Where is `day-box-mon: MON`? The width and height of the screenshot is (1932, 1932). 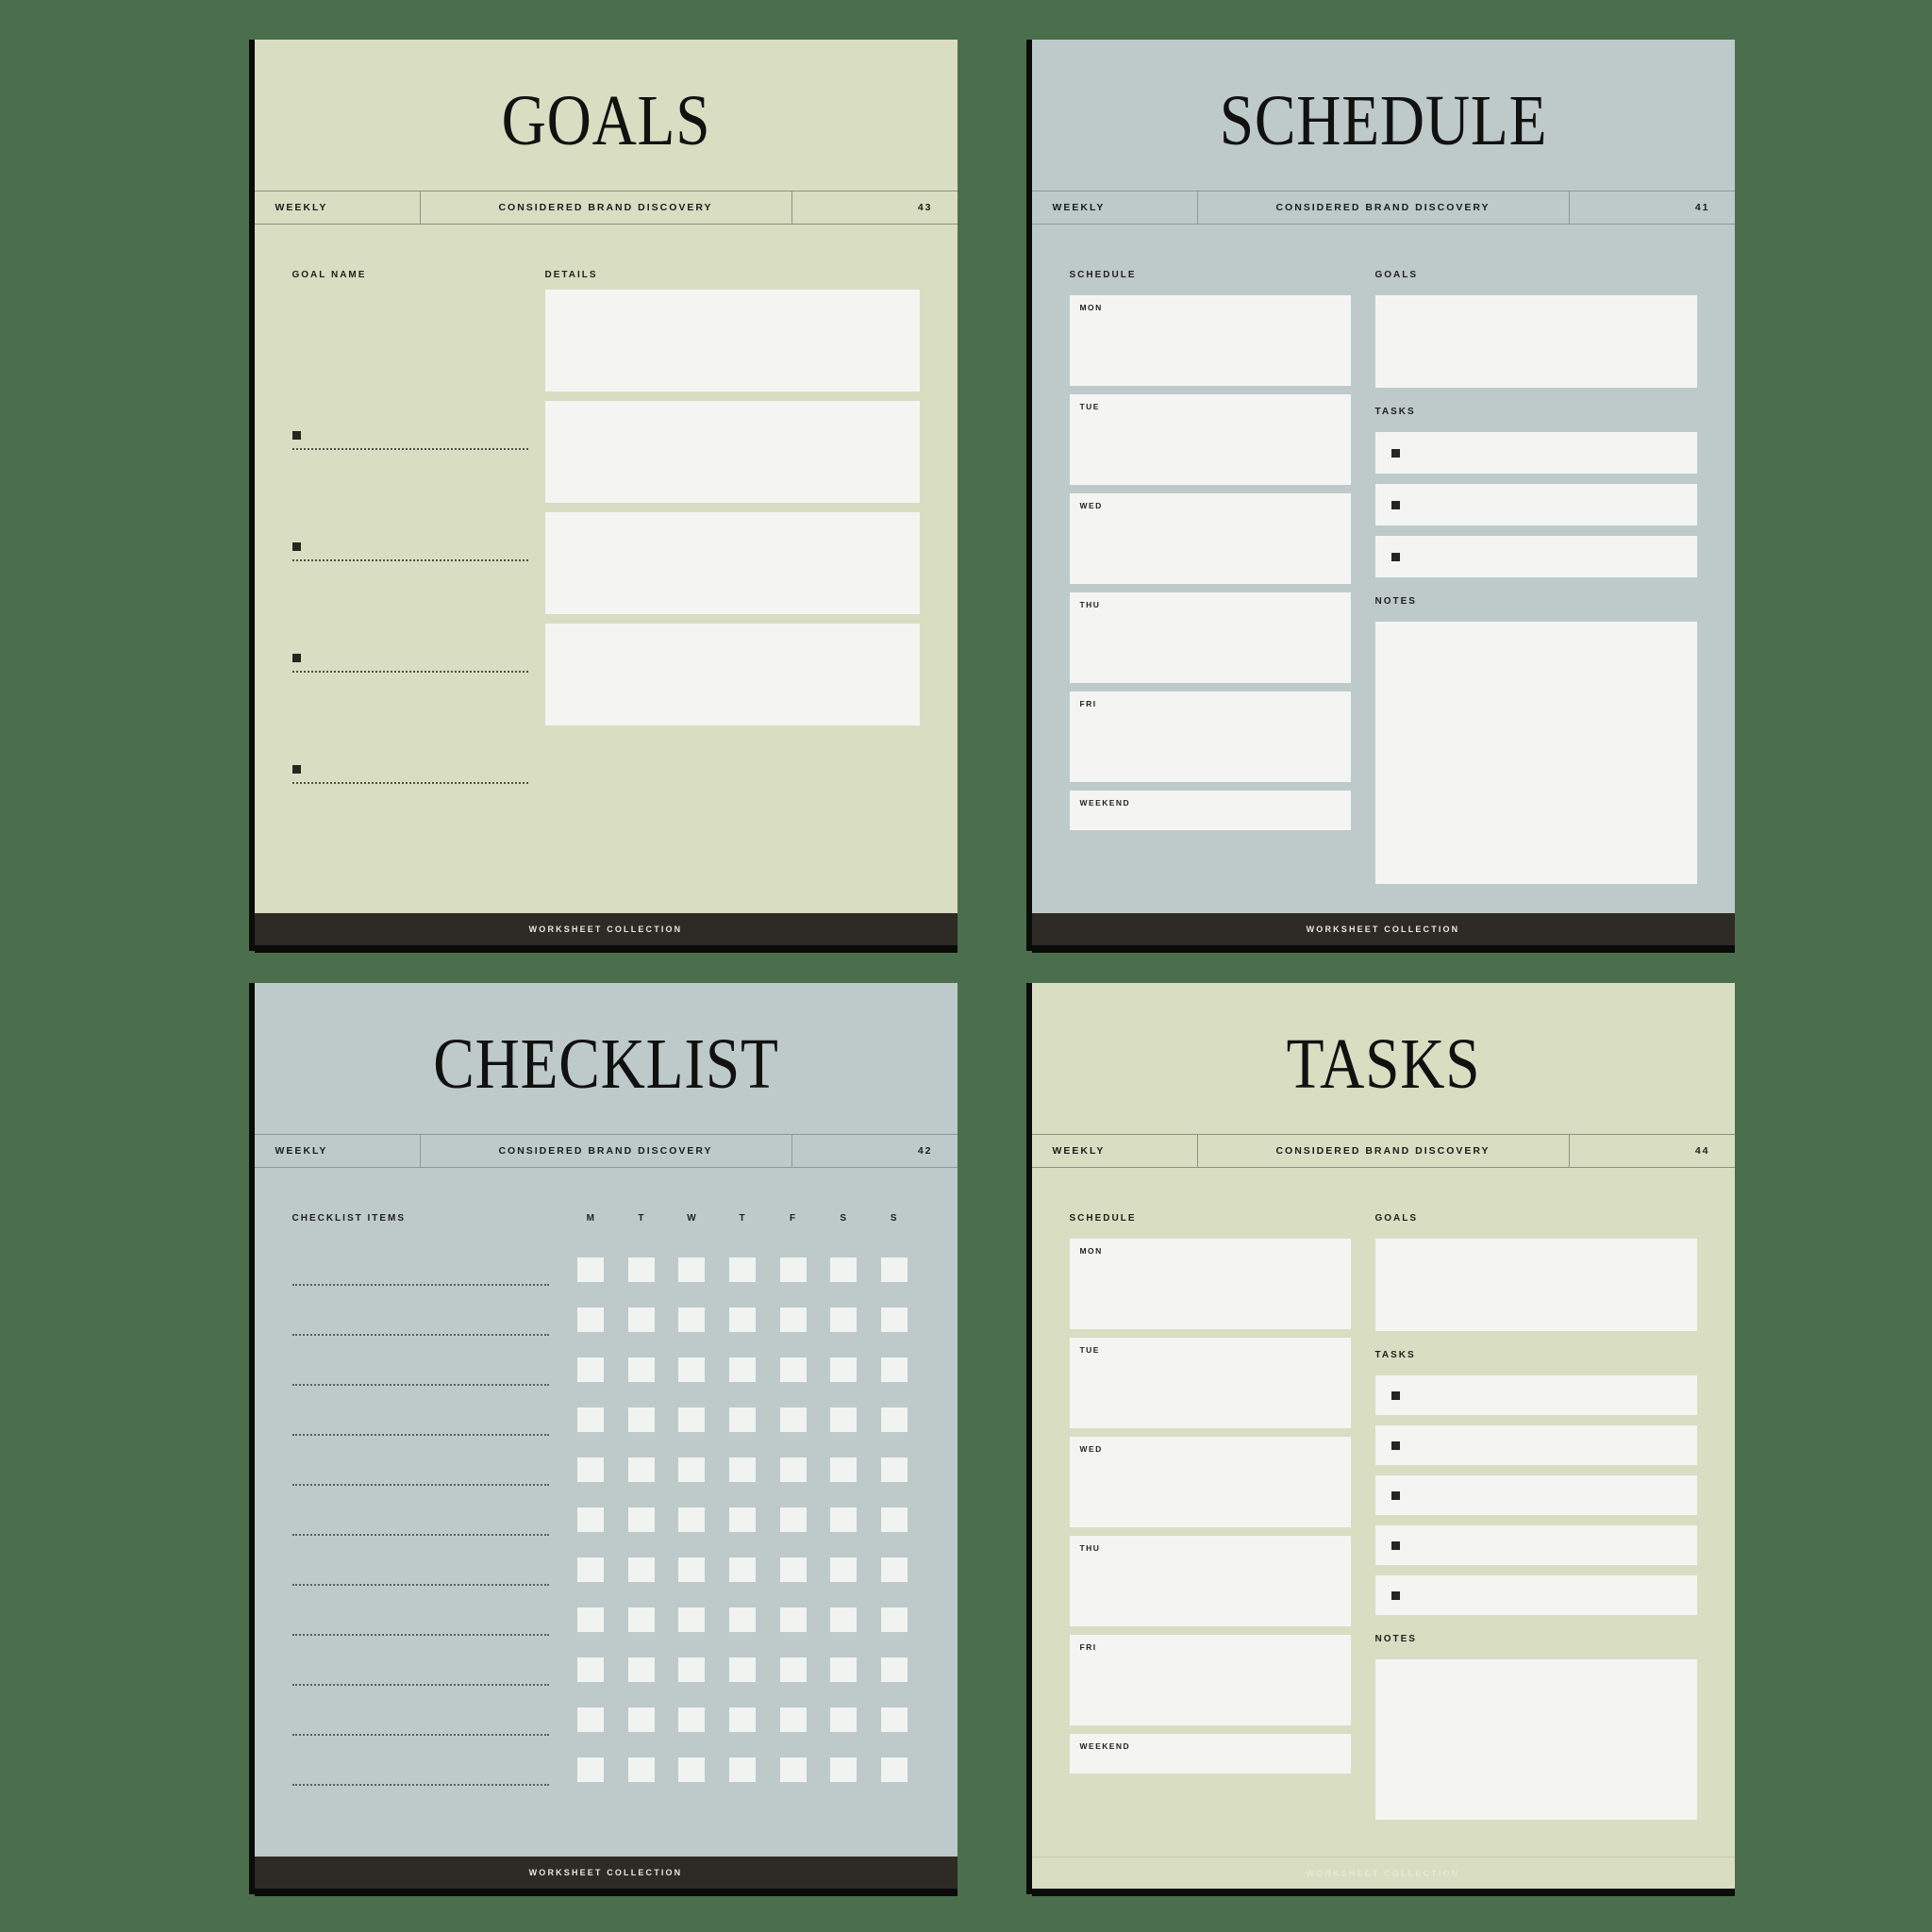
day-box-mon: MON is located at coordinates (1210, 1284).